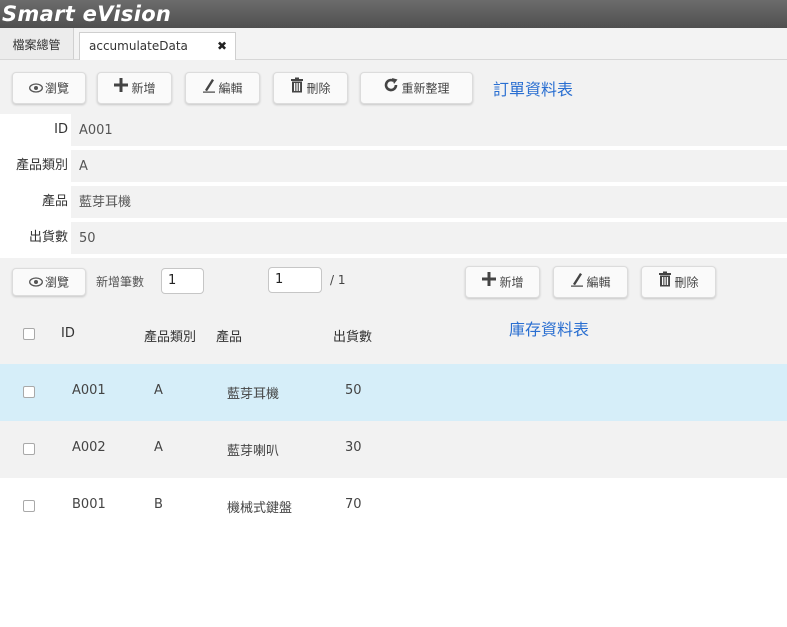  Describe the element at coordinates (429, 130) in the screenshot. I see `id-field: A001` at that location.